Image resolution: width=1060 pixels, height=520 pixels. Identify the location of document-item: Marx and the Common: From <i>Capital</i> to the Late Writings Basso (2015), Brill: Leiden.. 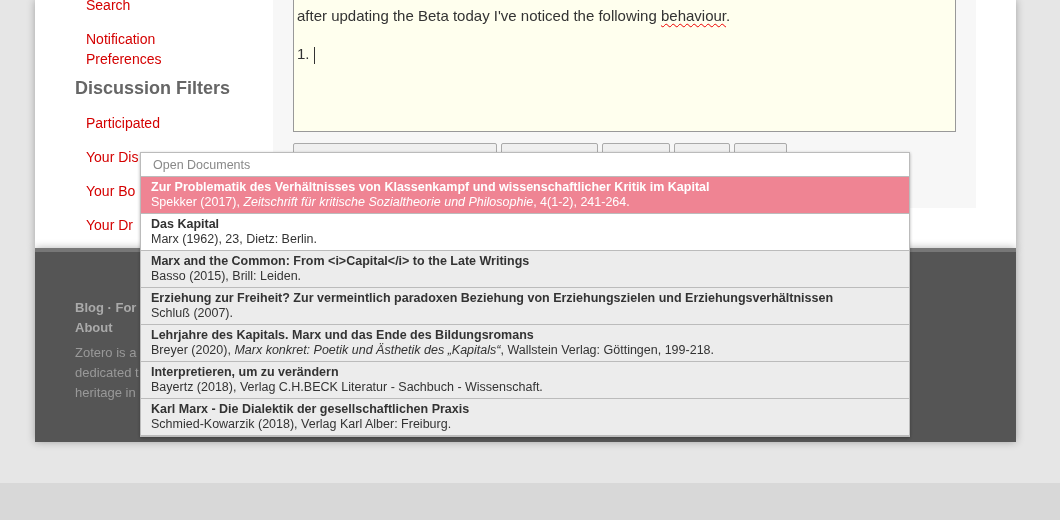
(525, 269).